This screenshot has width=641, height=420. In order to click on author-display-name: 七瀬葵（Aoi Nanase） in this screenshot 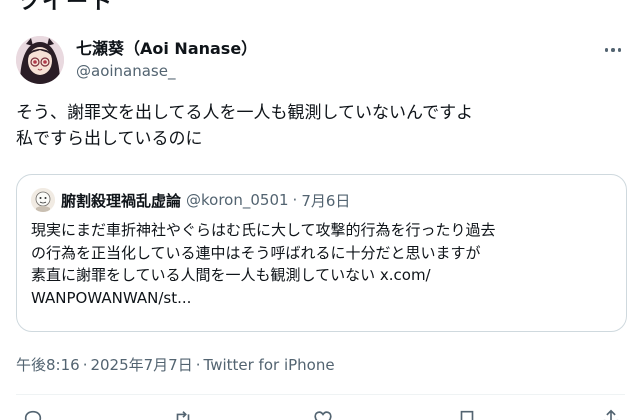, I will do `click(166, 49)`.